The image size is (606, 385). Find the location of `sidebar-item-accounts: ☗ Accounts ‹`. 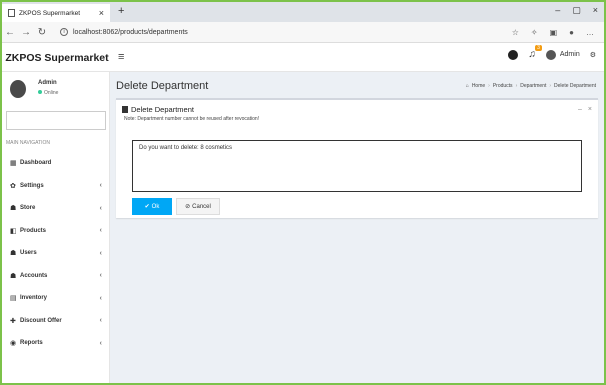

sidebar-item-accounts: ☗ Accounts ‹ is located at coordinates (56, 276).